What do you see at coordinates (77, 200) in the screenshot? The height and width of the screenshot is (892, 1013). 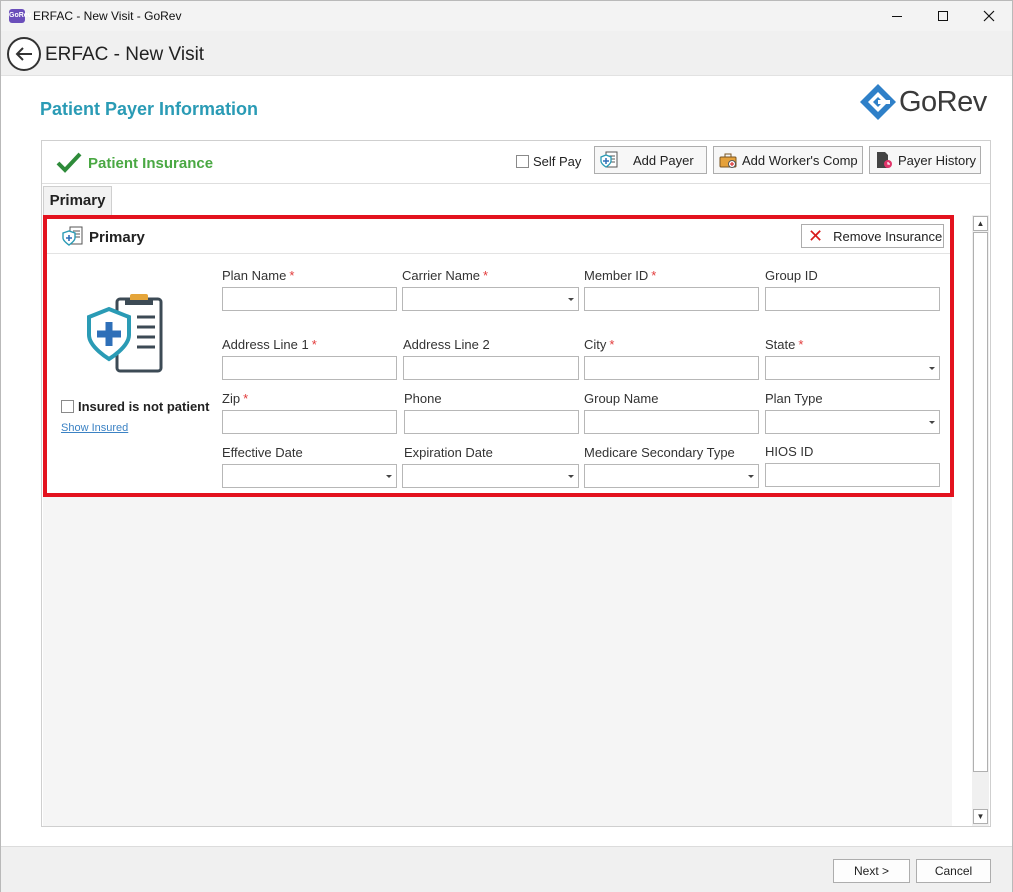 I see `tab-primary: Primary` at bounding box center [77, 200].